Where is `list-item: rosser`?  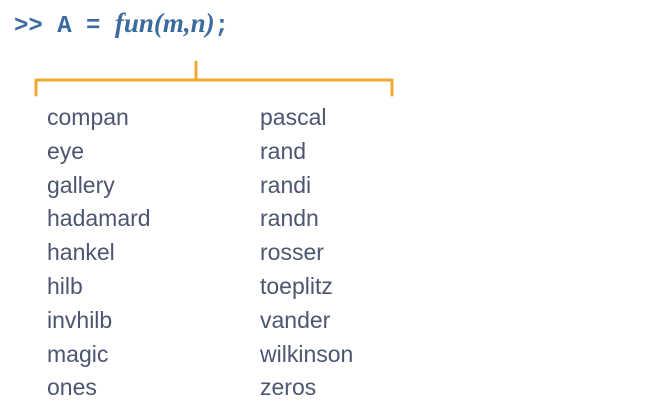
list-item: rosser is located at coordinates (292, 252).